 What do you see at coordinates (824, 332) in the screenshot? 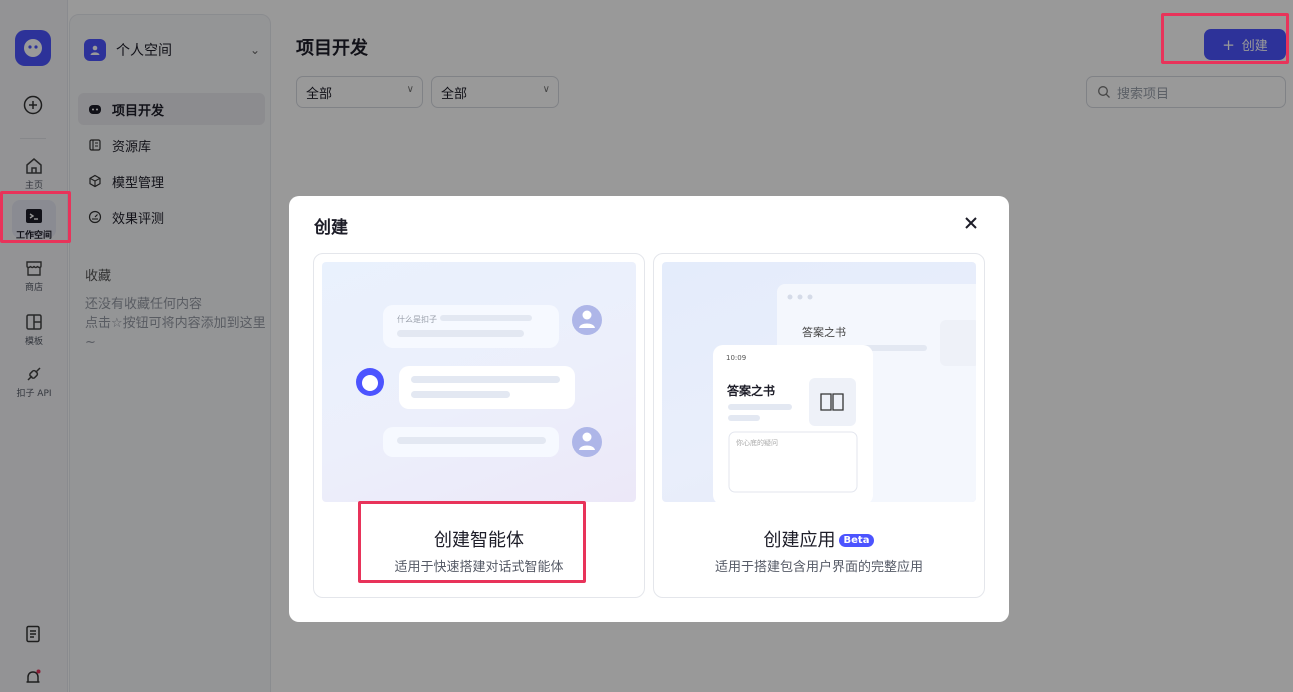
I see `art-book-bg: 答案之书` at bounding box center [824, 332].